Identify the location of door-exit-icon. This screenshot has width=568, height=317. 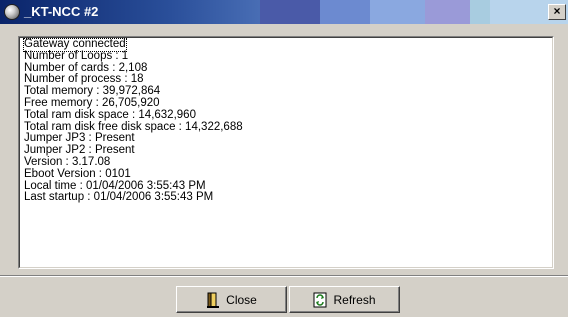
(213, 300).